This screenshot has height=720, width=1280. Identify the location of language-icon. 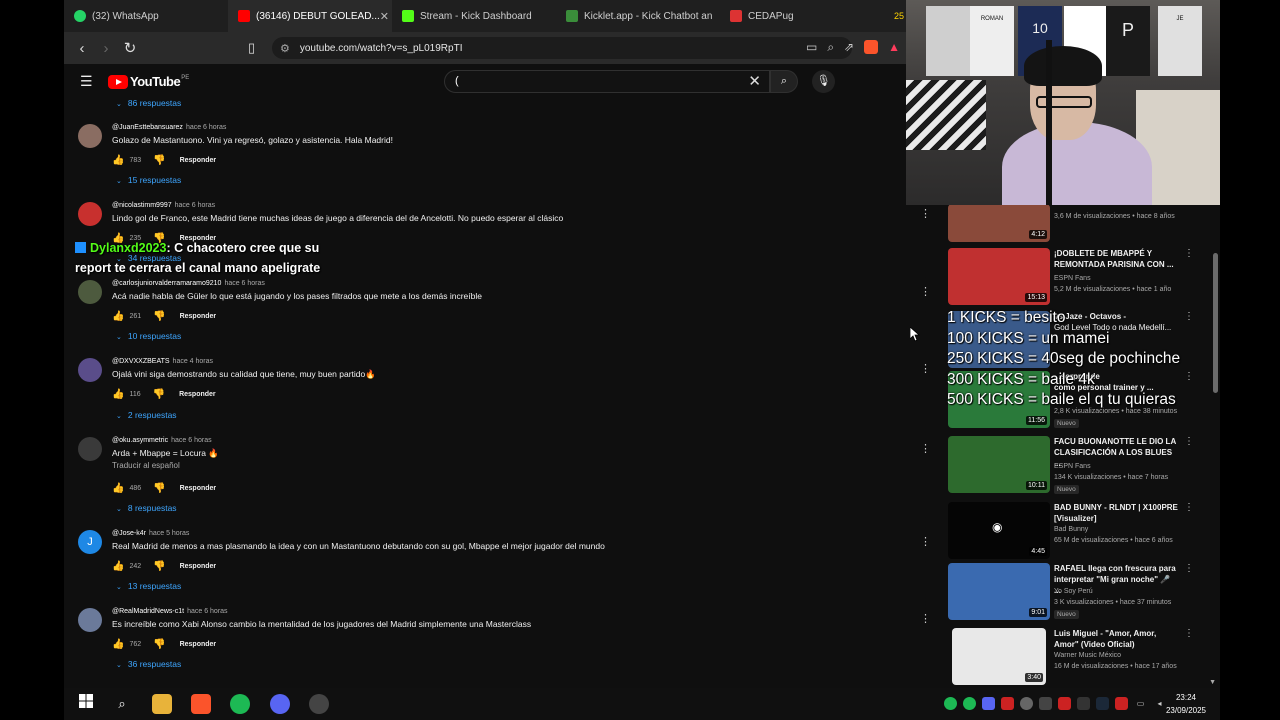
(1083, 703).